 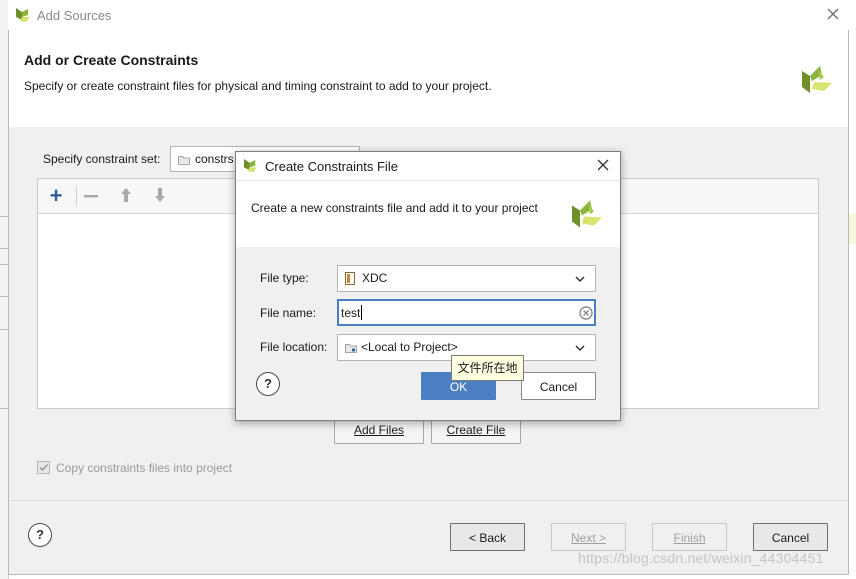 What do you see at coordinates (409, 347) in the screenshot?
I see `file-location-value: <Local to Project>` at bounding box center [409, 347].